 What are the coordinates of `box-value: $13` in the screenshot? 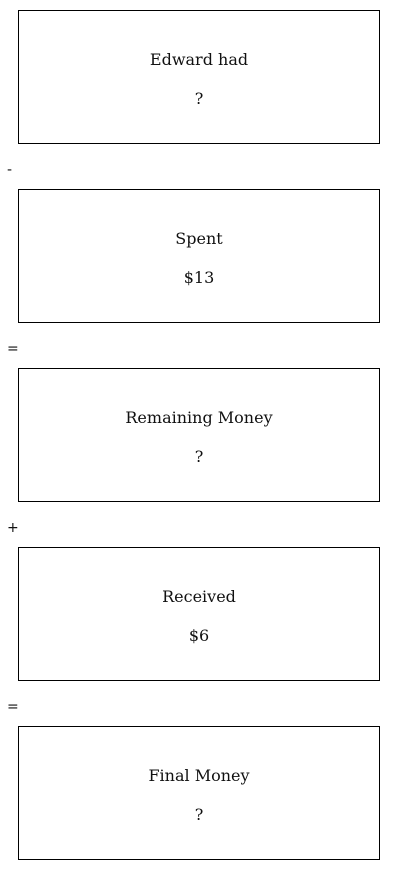 It's located at (199, 277).